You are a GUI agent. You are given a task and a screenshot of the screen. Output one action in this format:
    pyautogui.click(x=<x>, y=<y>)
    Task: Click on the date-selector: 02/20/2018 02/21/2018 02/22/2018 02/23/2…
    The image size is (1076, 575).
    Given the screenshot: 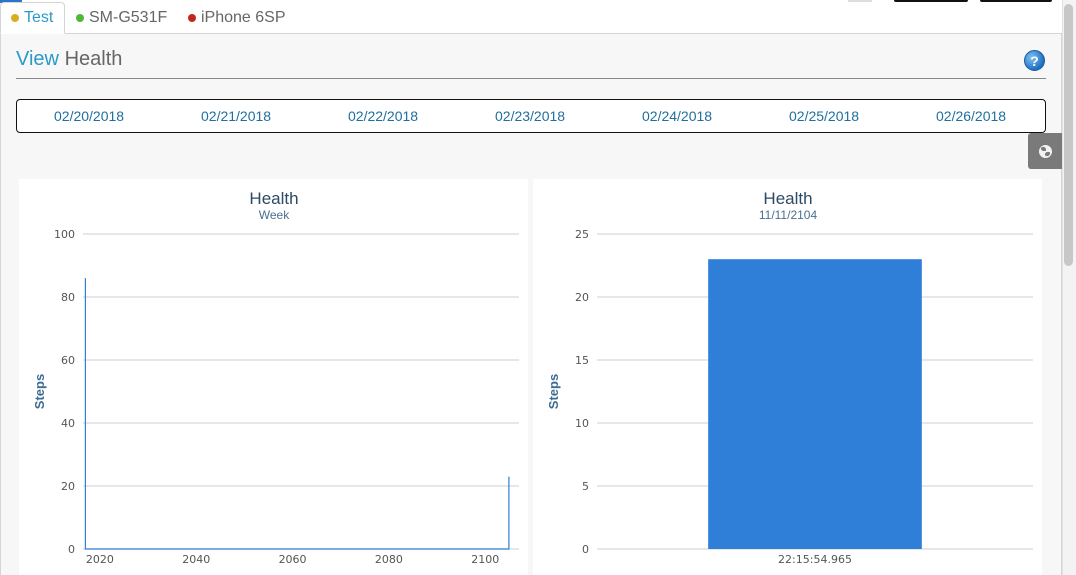 What is the action you would take?
    pyautogui.click(x=531, y=116)
    